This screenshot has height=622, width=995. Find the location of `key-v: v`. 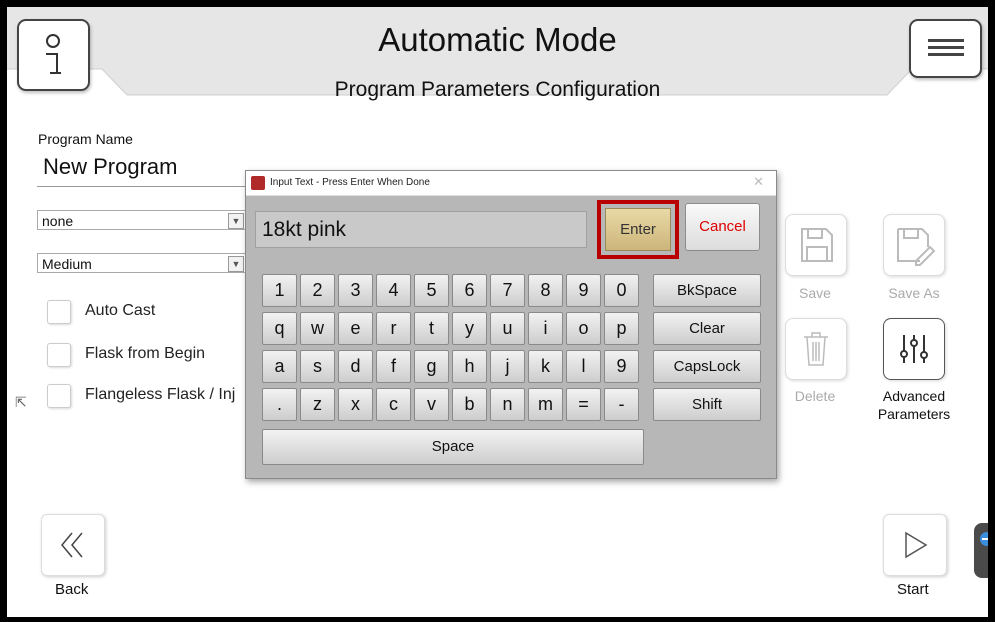

key-v: v is located at coordinates (431, 404).